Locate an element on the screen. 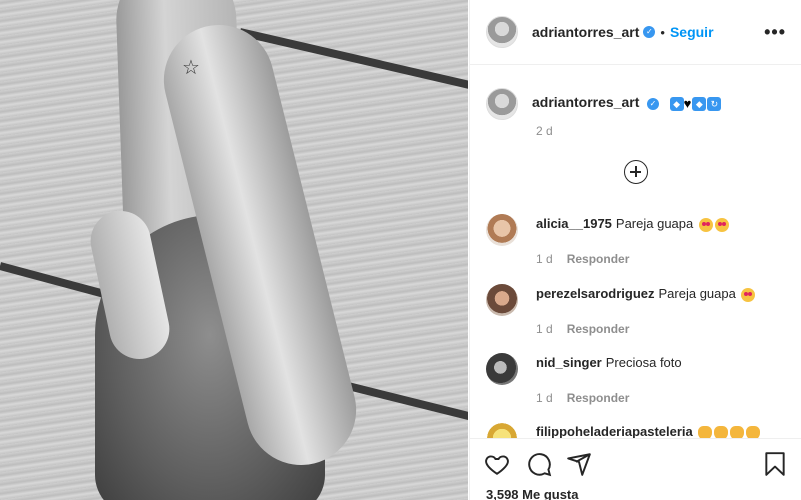 Image resolution: width=801 pixels, height=500 pixels. comment-text: Preciosa foto is located at coordinates (643, 362).